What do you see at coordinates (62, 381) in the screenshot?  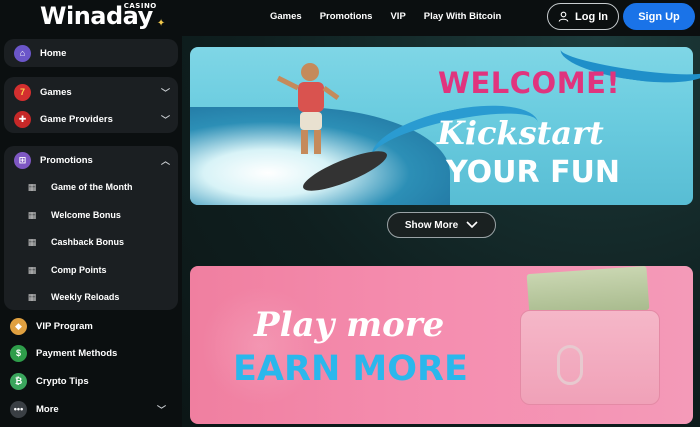 I see `sidebar-item-label: Crypto Tips` at bounding box center [62, 381].